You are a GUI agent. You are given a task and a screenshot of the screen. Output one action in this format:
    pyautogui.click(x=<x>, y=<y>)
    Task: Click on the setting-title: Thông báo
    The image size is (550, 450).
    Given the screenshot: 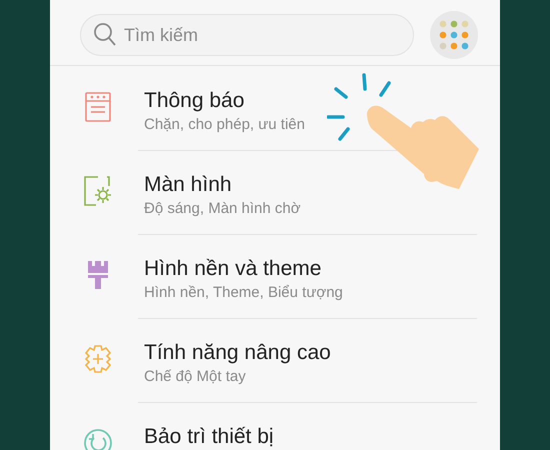 What is the action you would take?
    pyautogui.click(x=224, y=101)
    